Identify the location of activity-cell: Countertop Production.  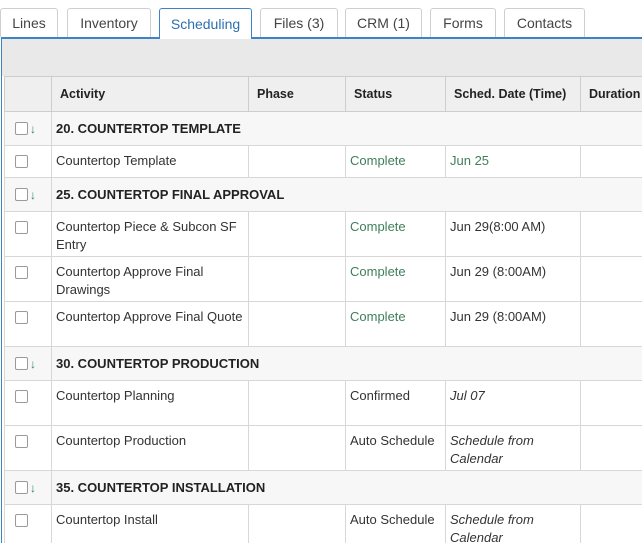
(150, 448).